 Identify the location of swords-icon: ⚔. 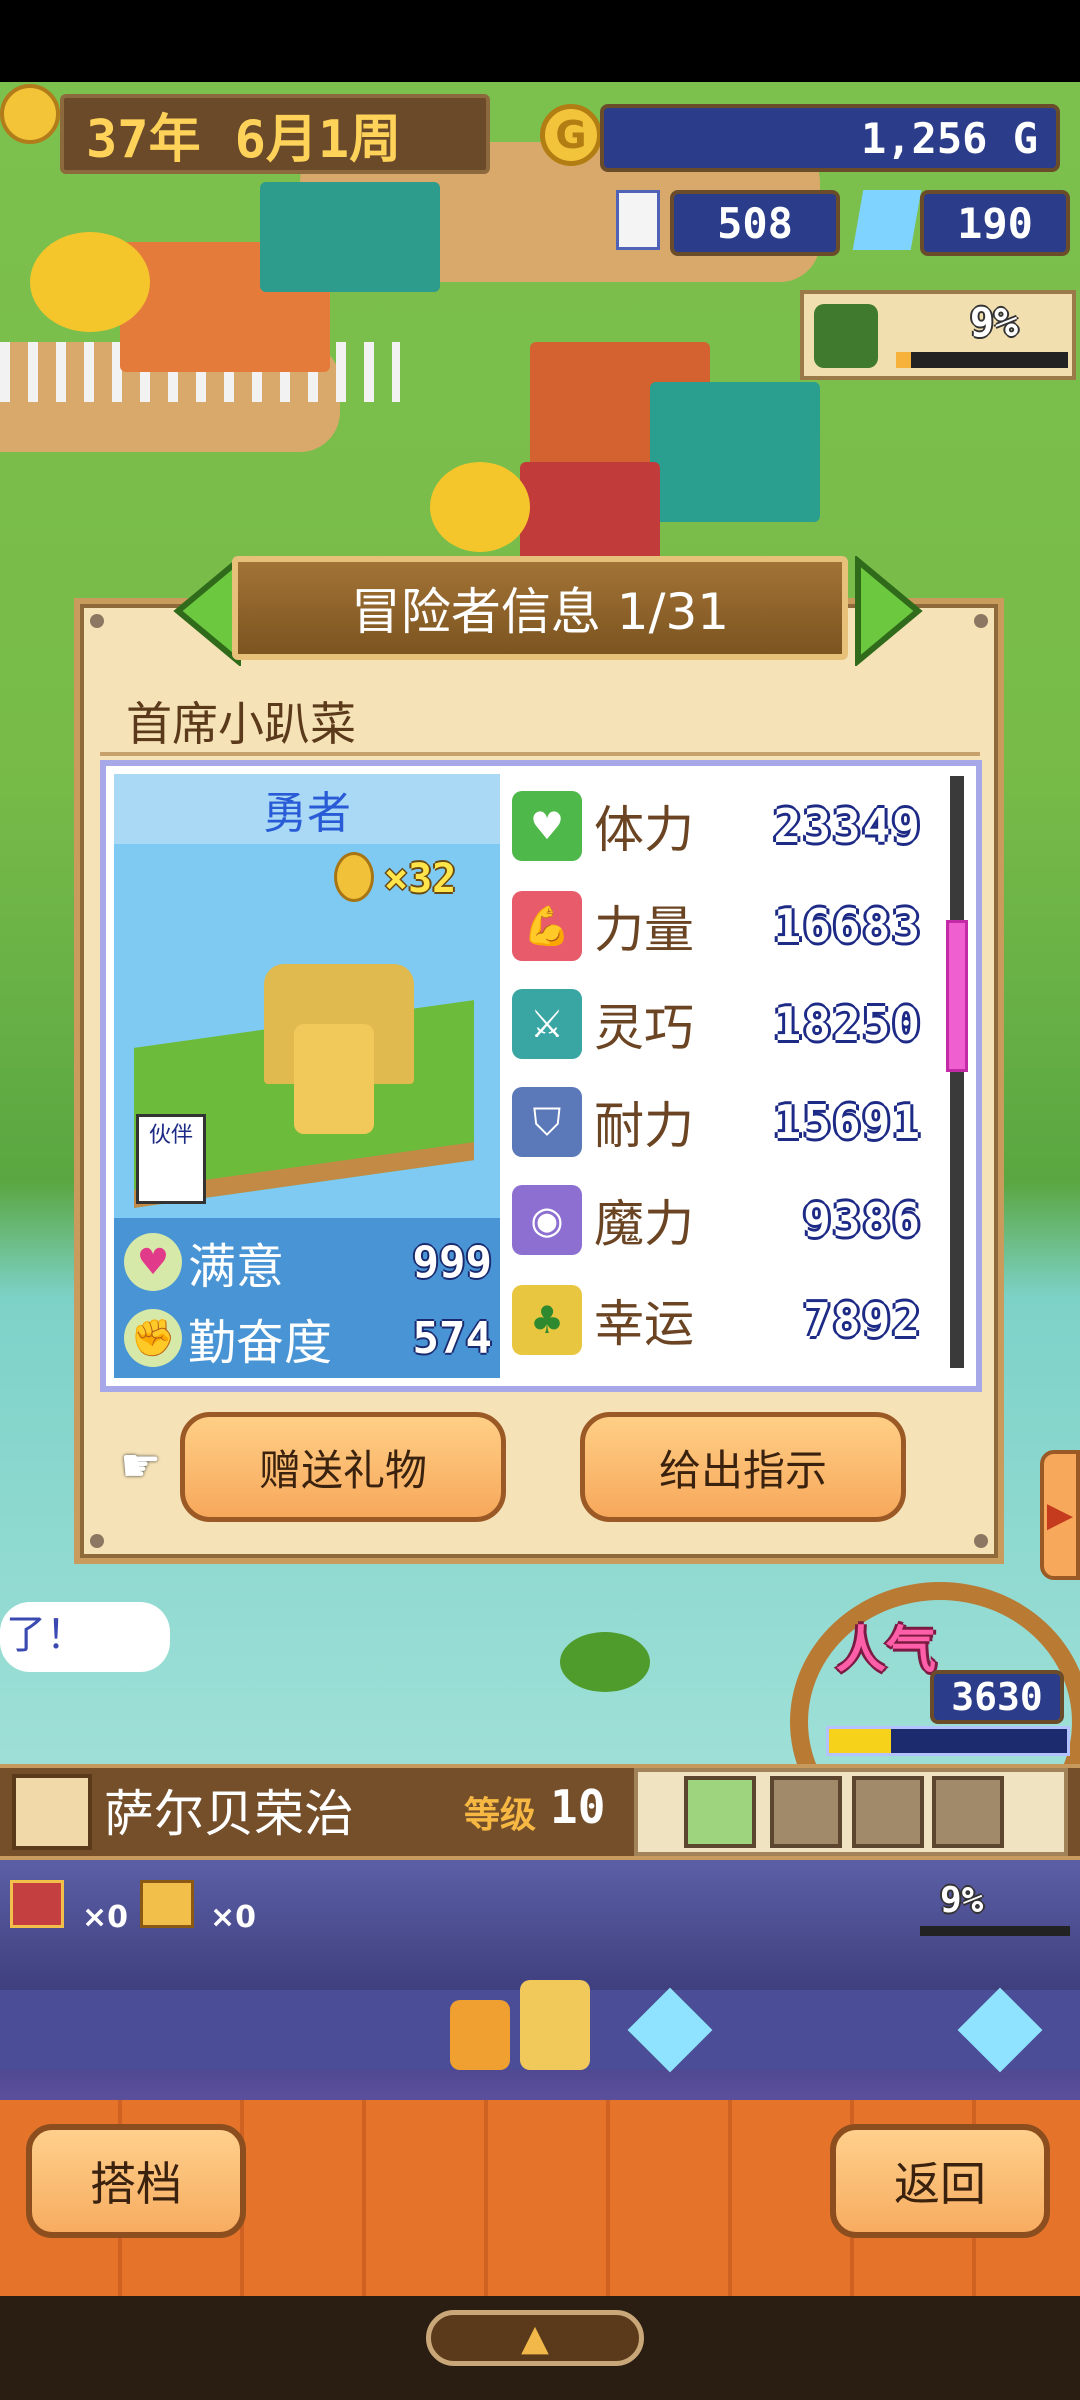
(547, 1024).